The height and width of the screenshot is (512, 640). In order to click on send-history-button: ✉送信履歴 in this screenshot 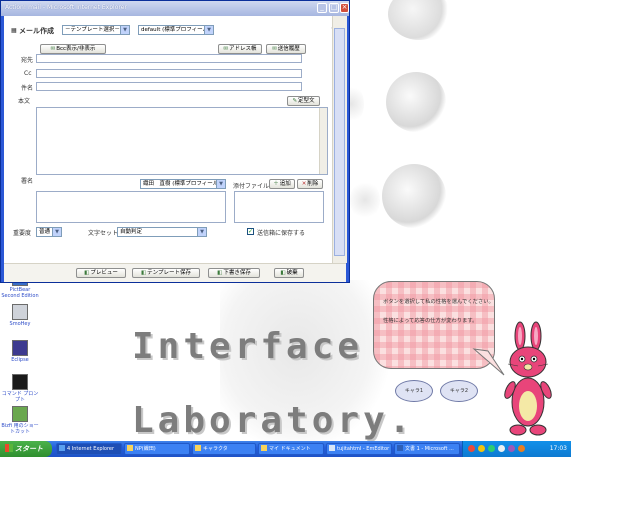, I will do `click(286, 49)`.